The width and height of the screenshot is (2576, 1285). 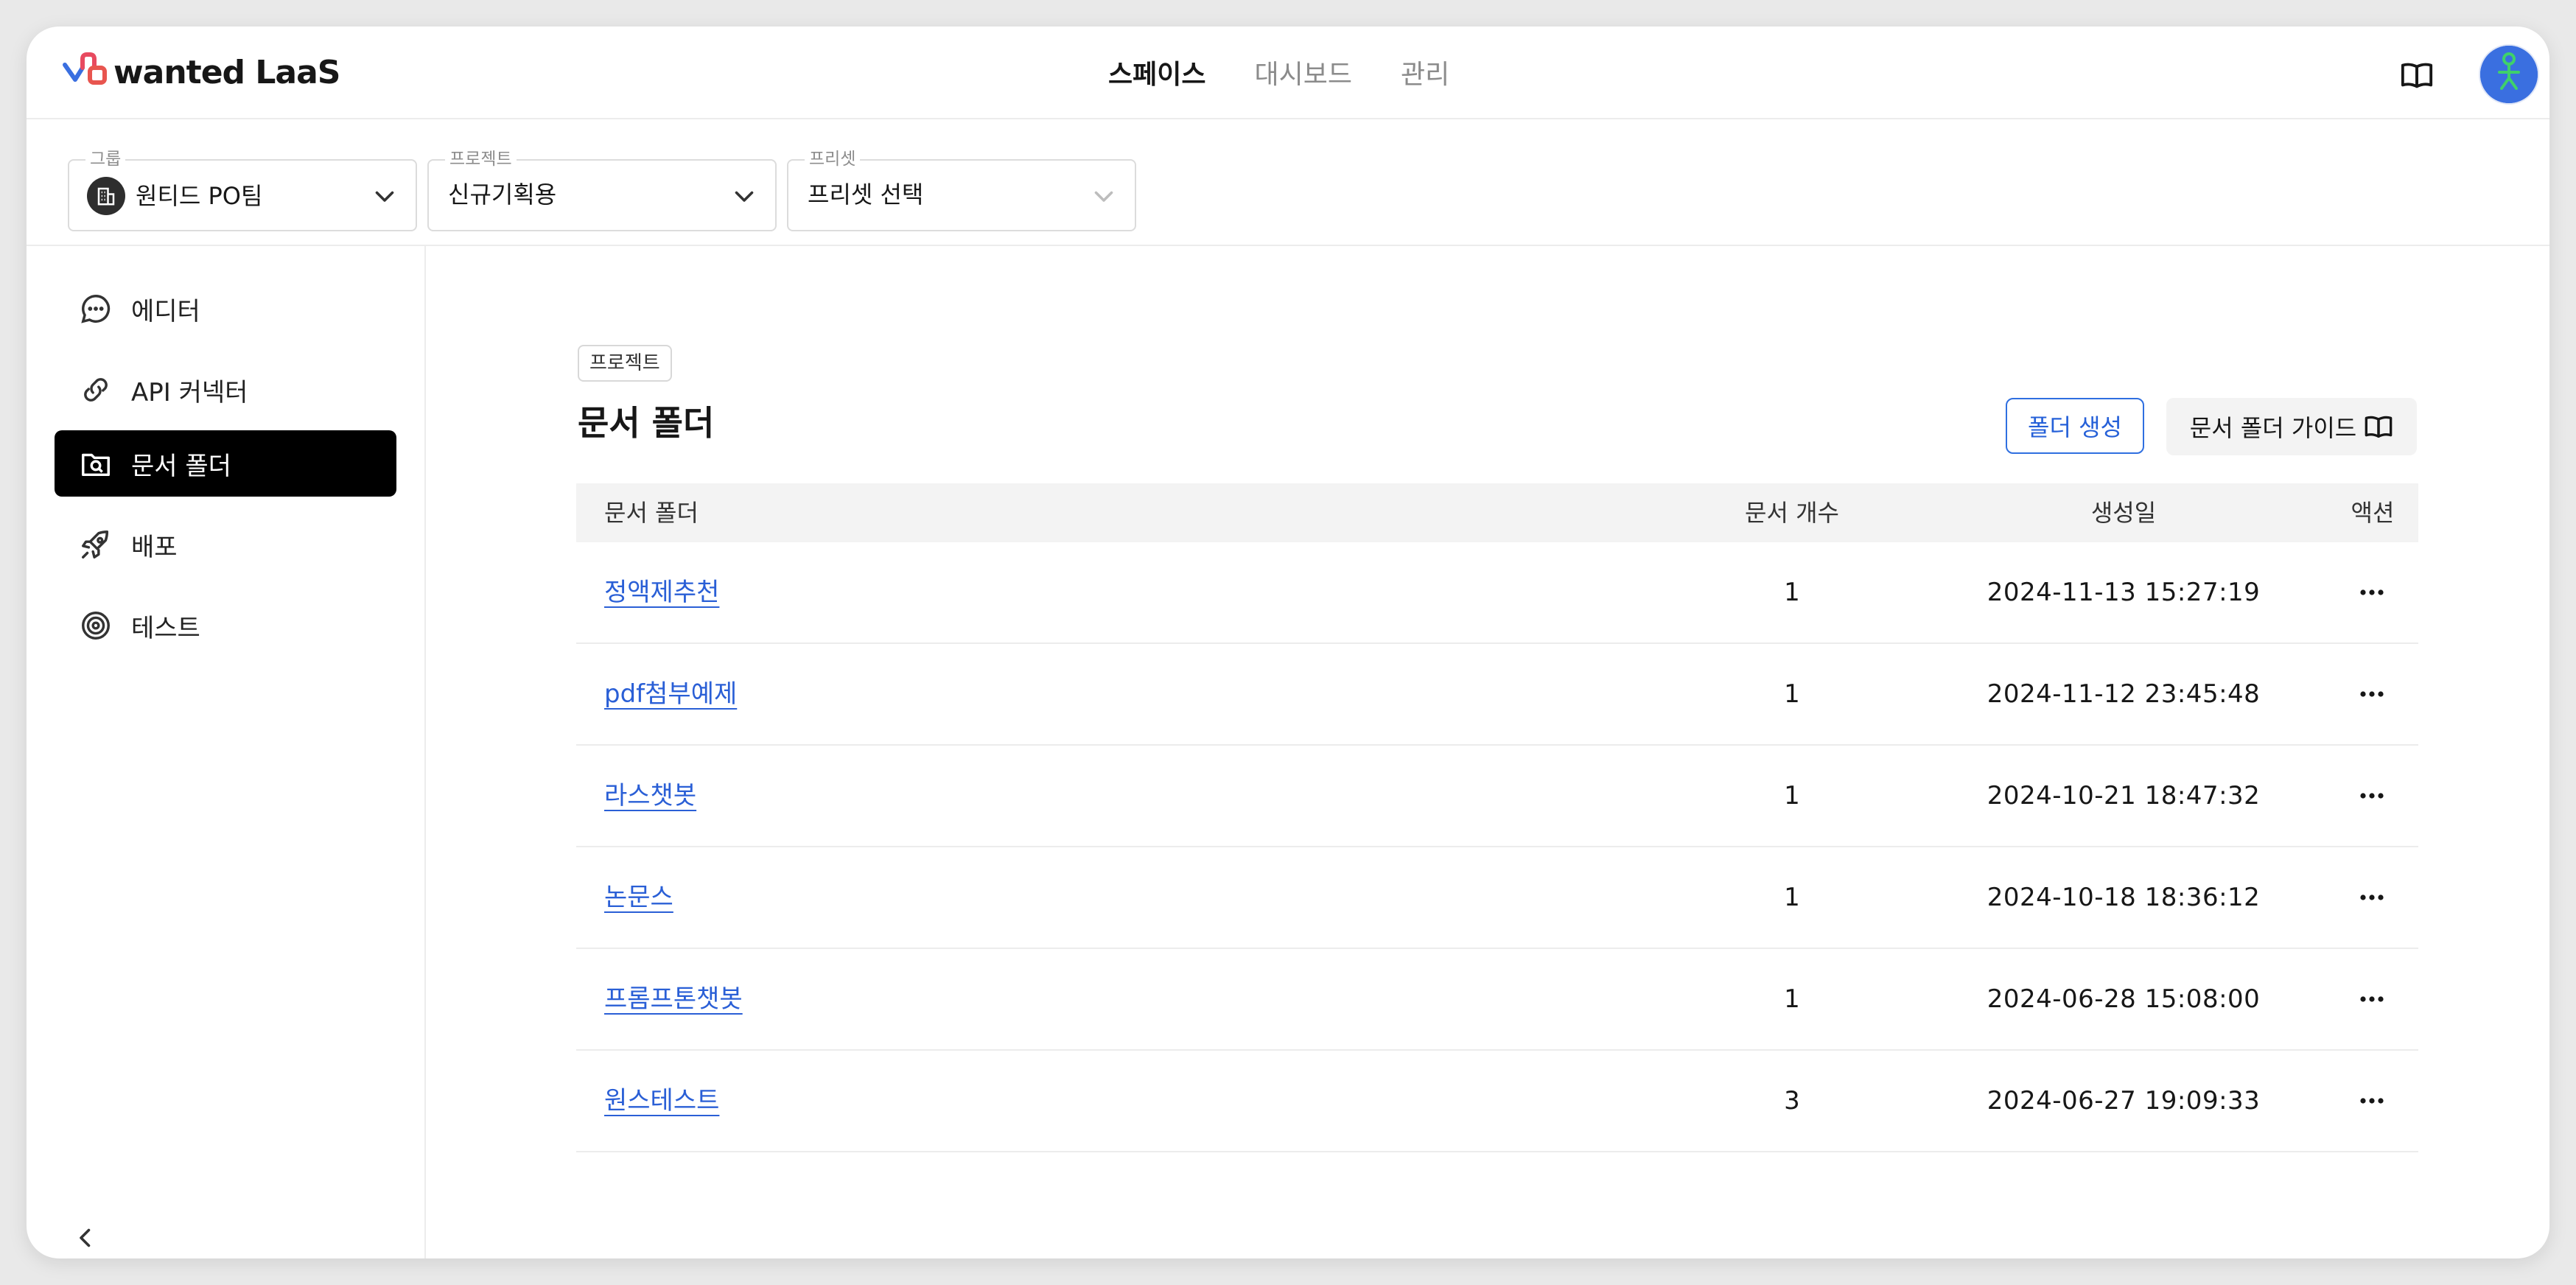 What do you see at coordinates (833, 159) in the screenshot?
I see `preset-select-label: 프리셋` at bounding box center [833, 159].